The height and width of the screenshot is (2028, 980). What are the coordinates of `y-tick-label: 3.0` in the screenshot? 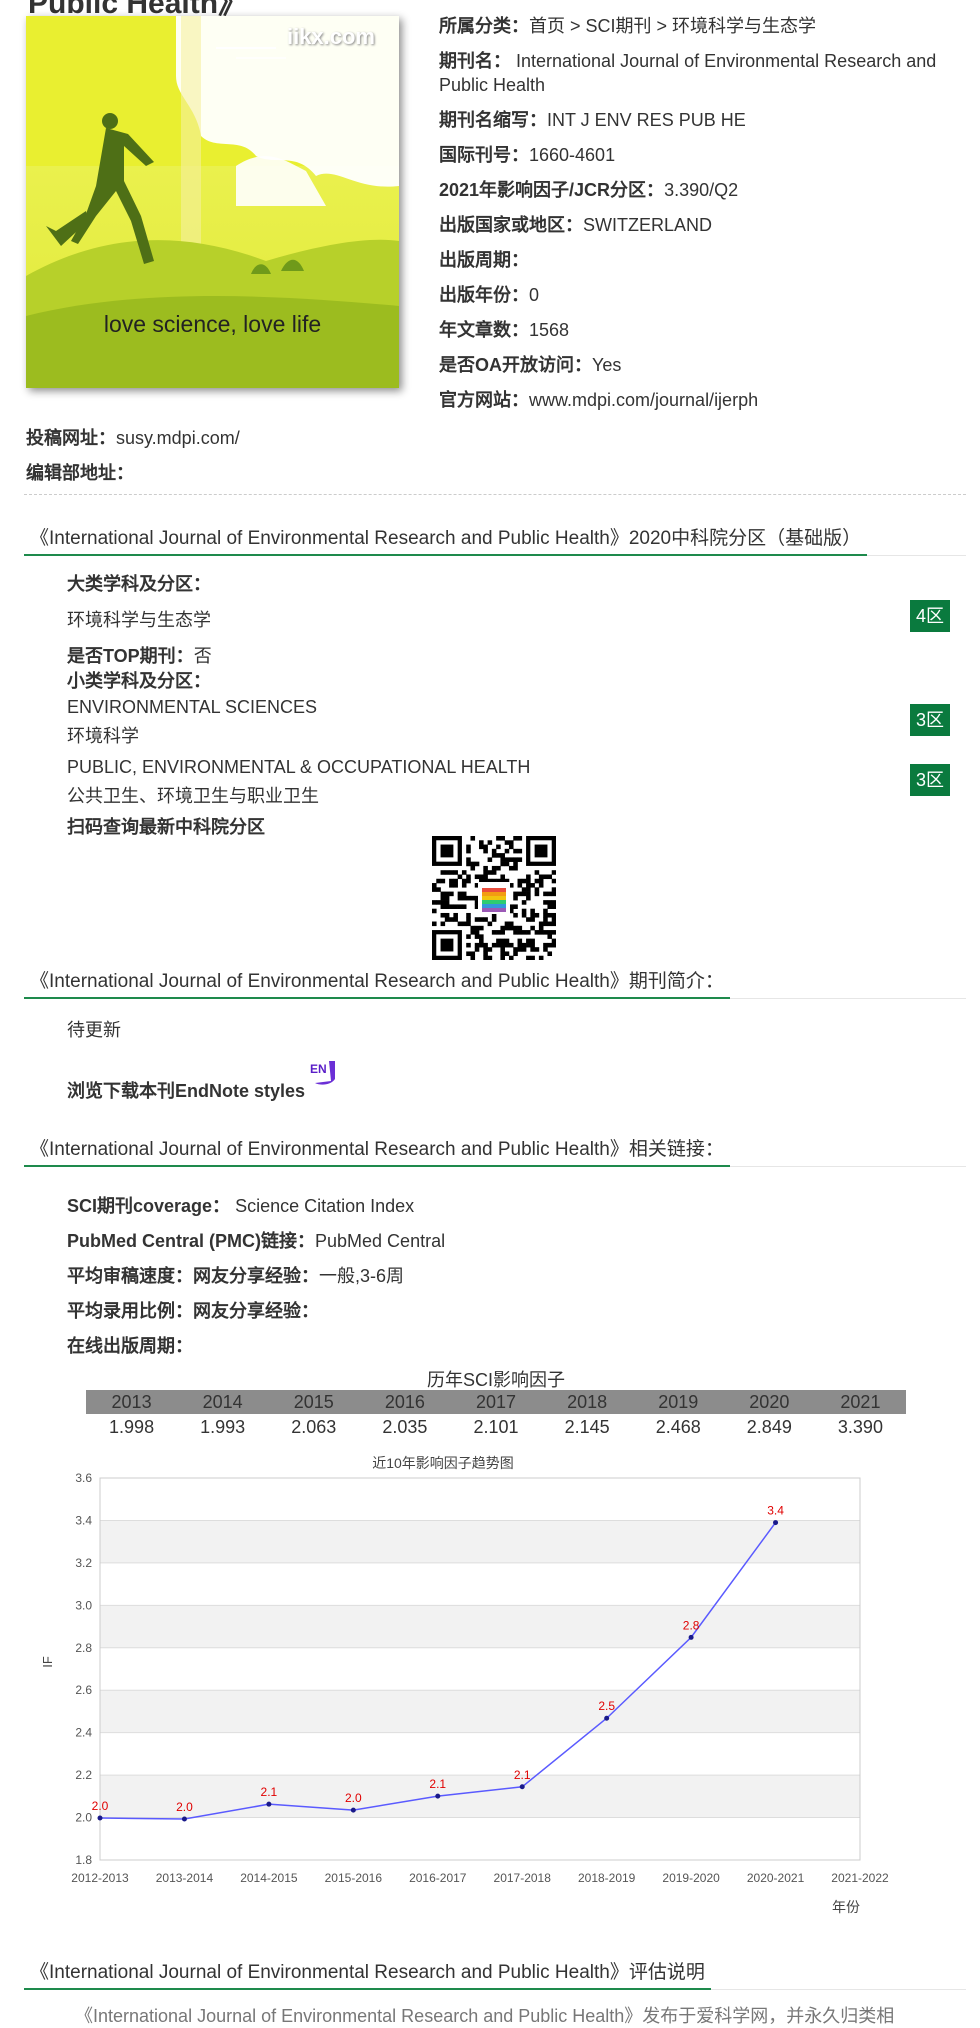 It's located at (83, 1605).